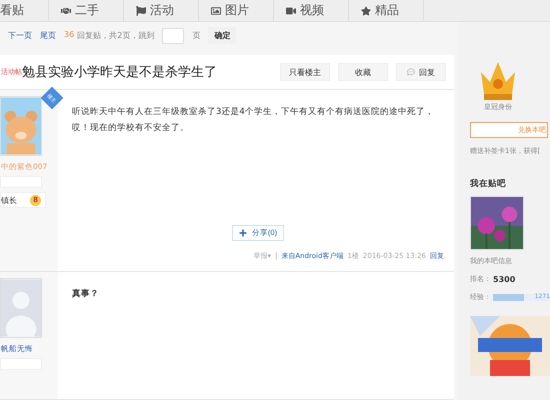 Image resolution: width=550 pixels, height=400 pixels. What do you see at coordinates (421, 72) in the screenshot?
I see `thread-action: 回复` at bounding box center [421, 72].